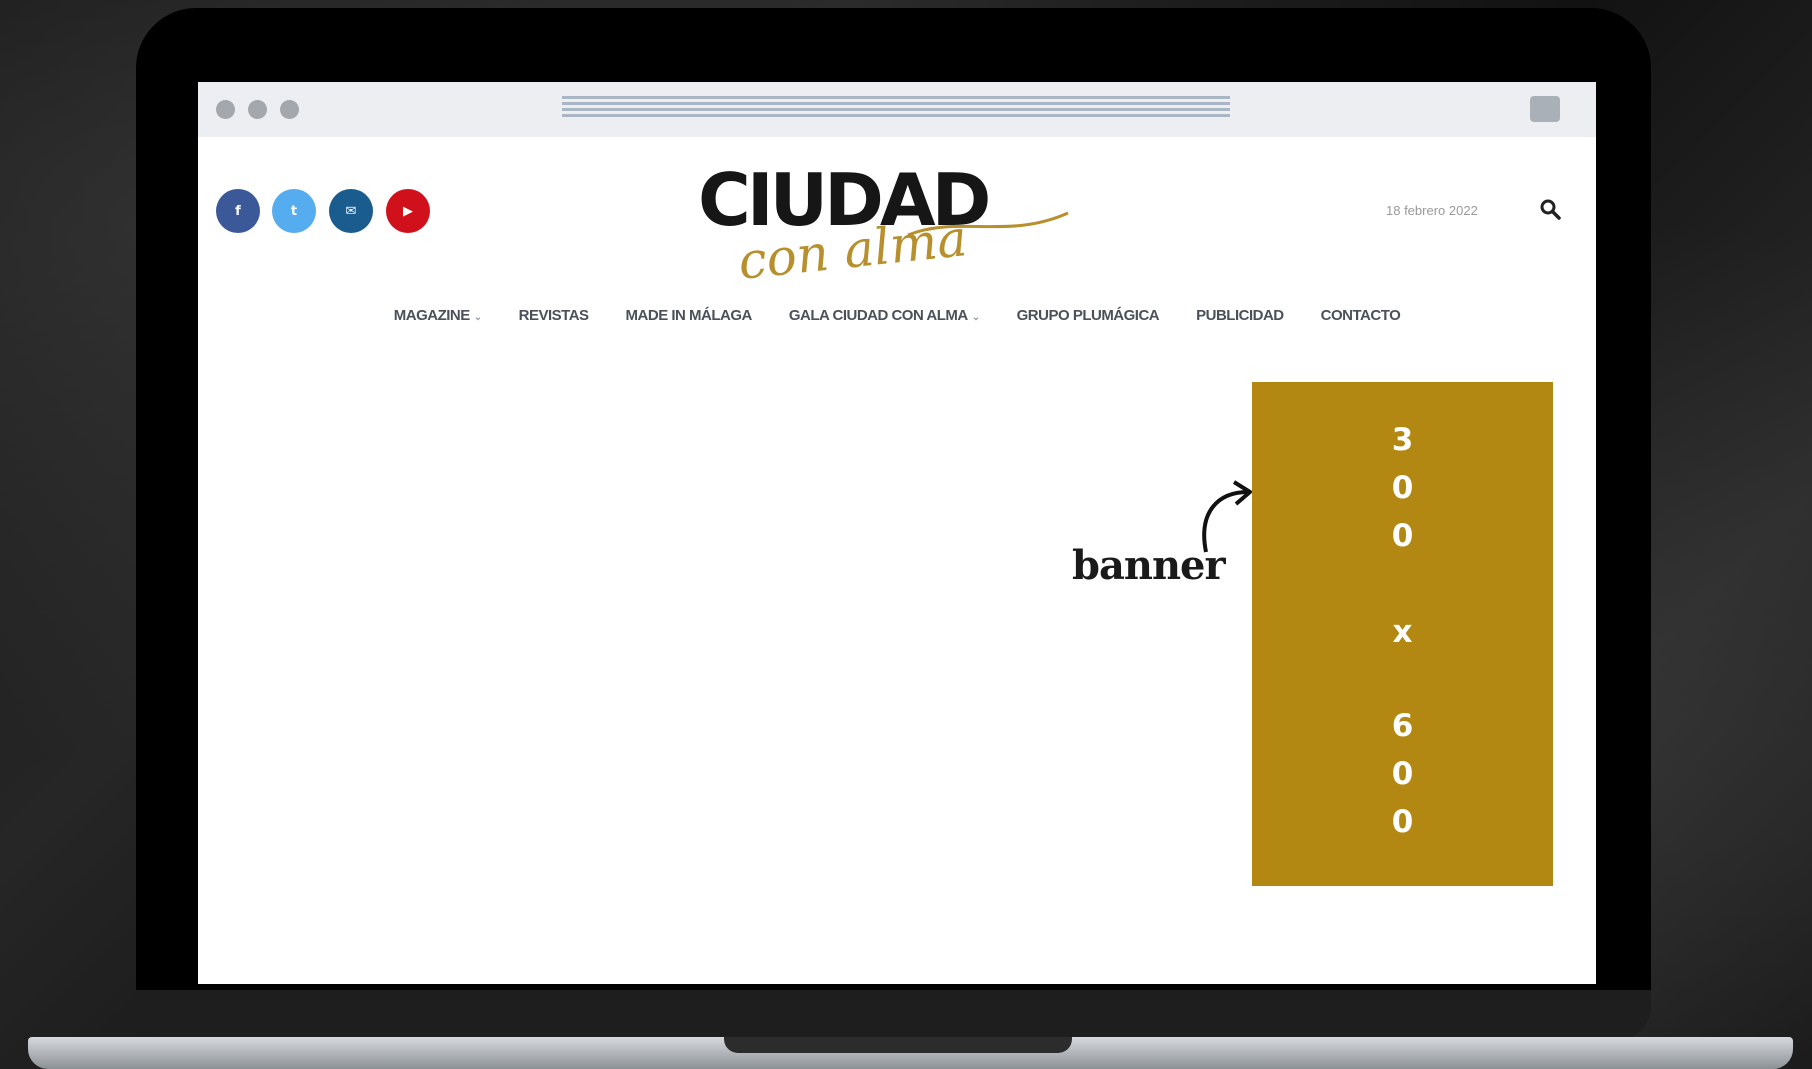 This screenshot has width=1812, height=1069. What do you see at coordinates (1088, 315) in the screenshot?
I see `nav-item-grupo-plumagica: GRUPO PLUMÁGICA` at bounding box center [1088, 315].